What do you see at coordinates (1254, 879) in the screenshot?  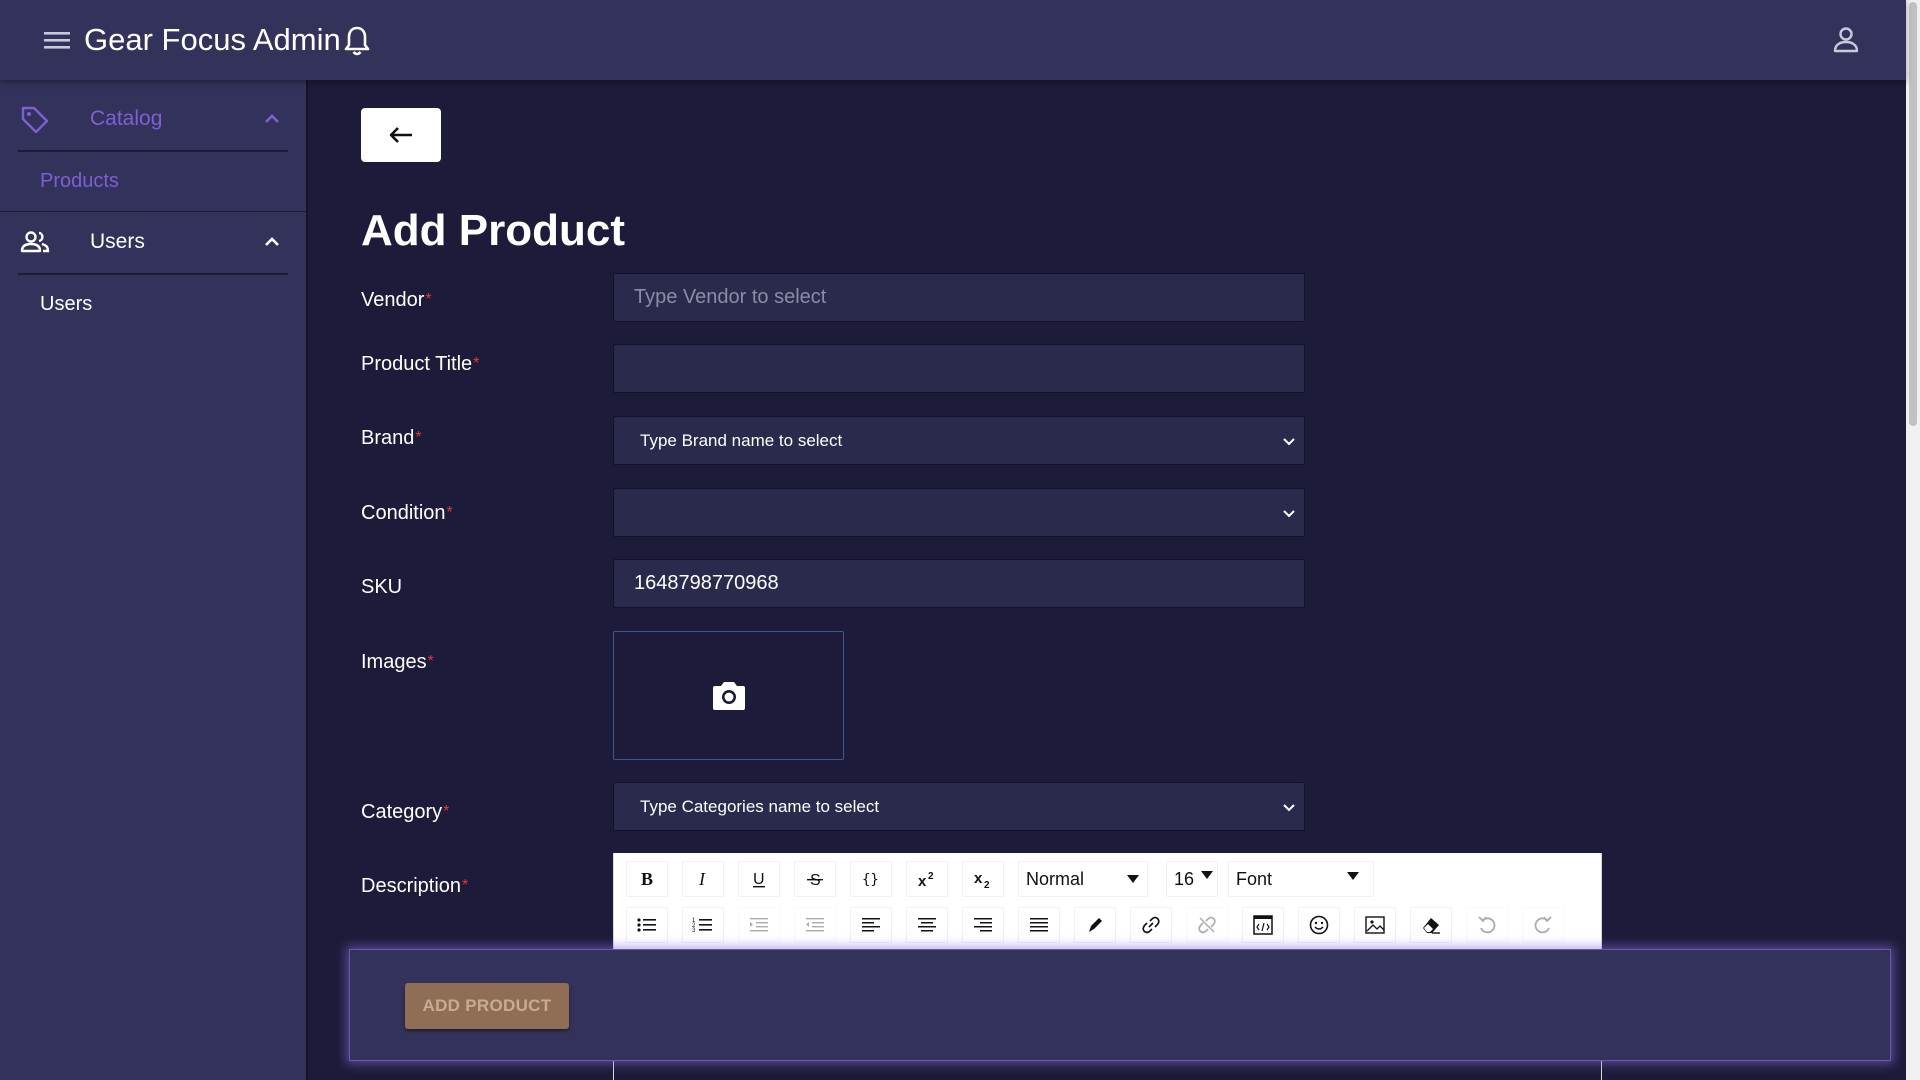 I see `font-family-value: Font` at bounding box center [1254, 879].